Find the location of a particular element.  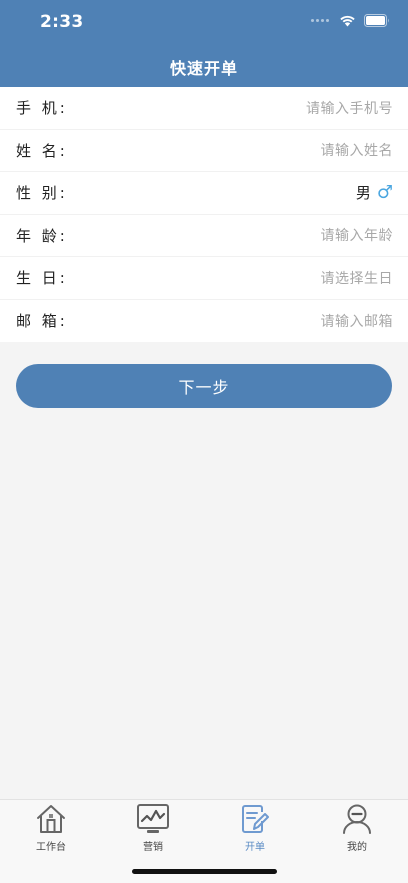

tab-marketing: 营销 is located at coordinates (153, 828).